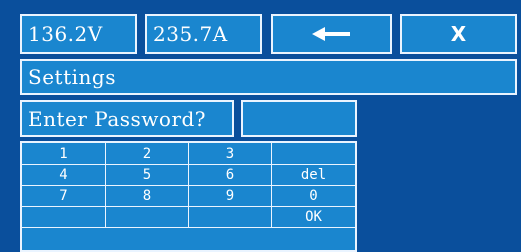 This screenshot has width=521, height=252. What do you see at coordinates (64, 175) in the screenshot?
I see `key-4: 4` at bounding box center [64, 175].